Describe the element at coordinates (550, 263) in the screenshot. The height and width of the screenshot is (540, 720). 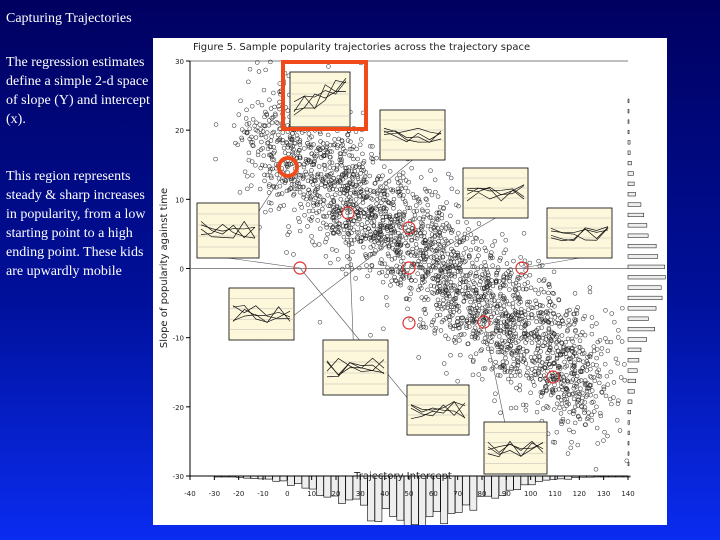
I see `connector-line` at that location.